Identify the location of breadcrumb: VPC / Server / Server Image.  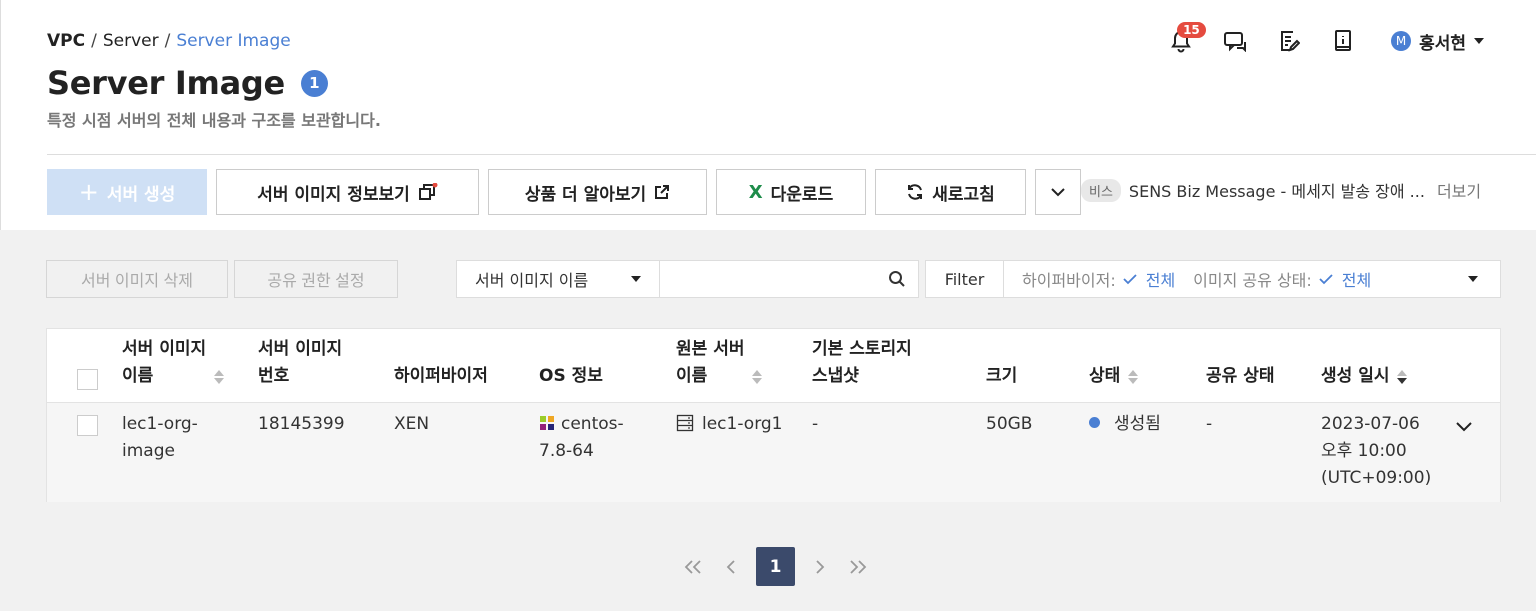
(169, 41).